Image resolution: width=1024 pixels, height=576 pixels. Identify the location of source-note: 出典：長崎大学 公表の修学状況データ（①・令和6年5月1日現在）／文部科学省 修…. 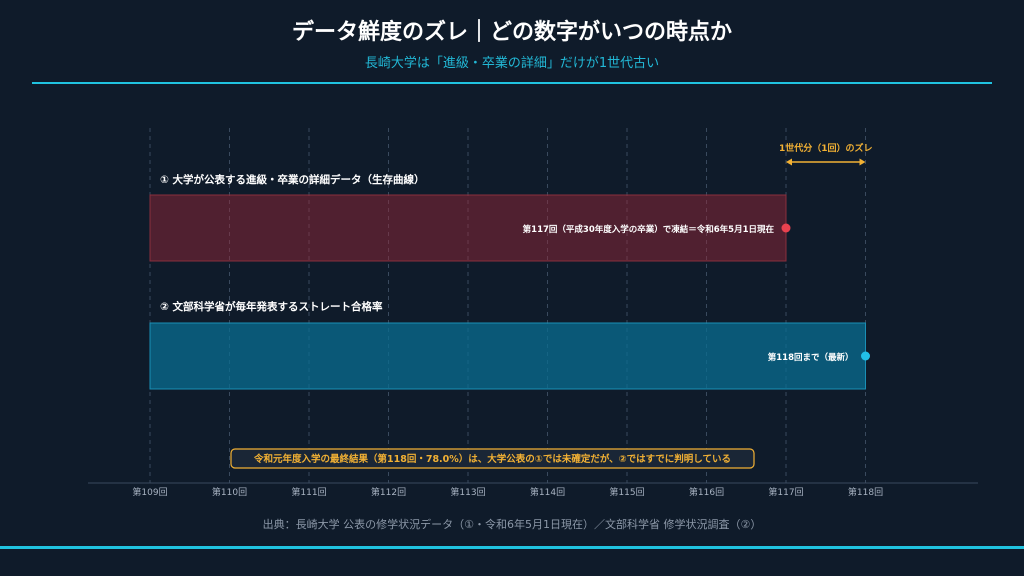
(512, 524).